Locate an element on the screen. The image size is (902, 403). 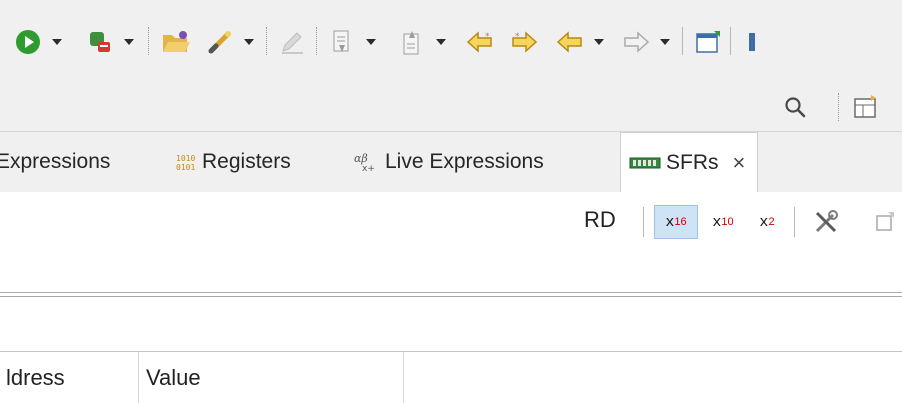
next-edit-icon: * is located at coordinates (525, 42).